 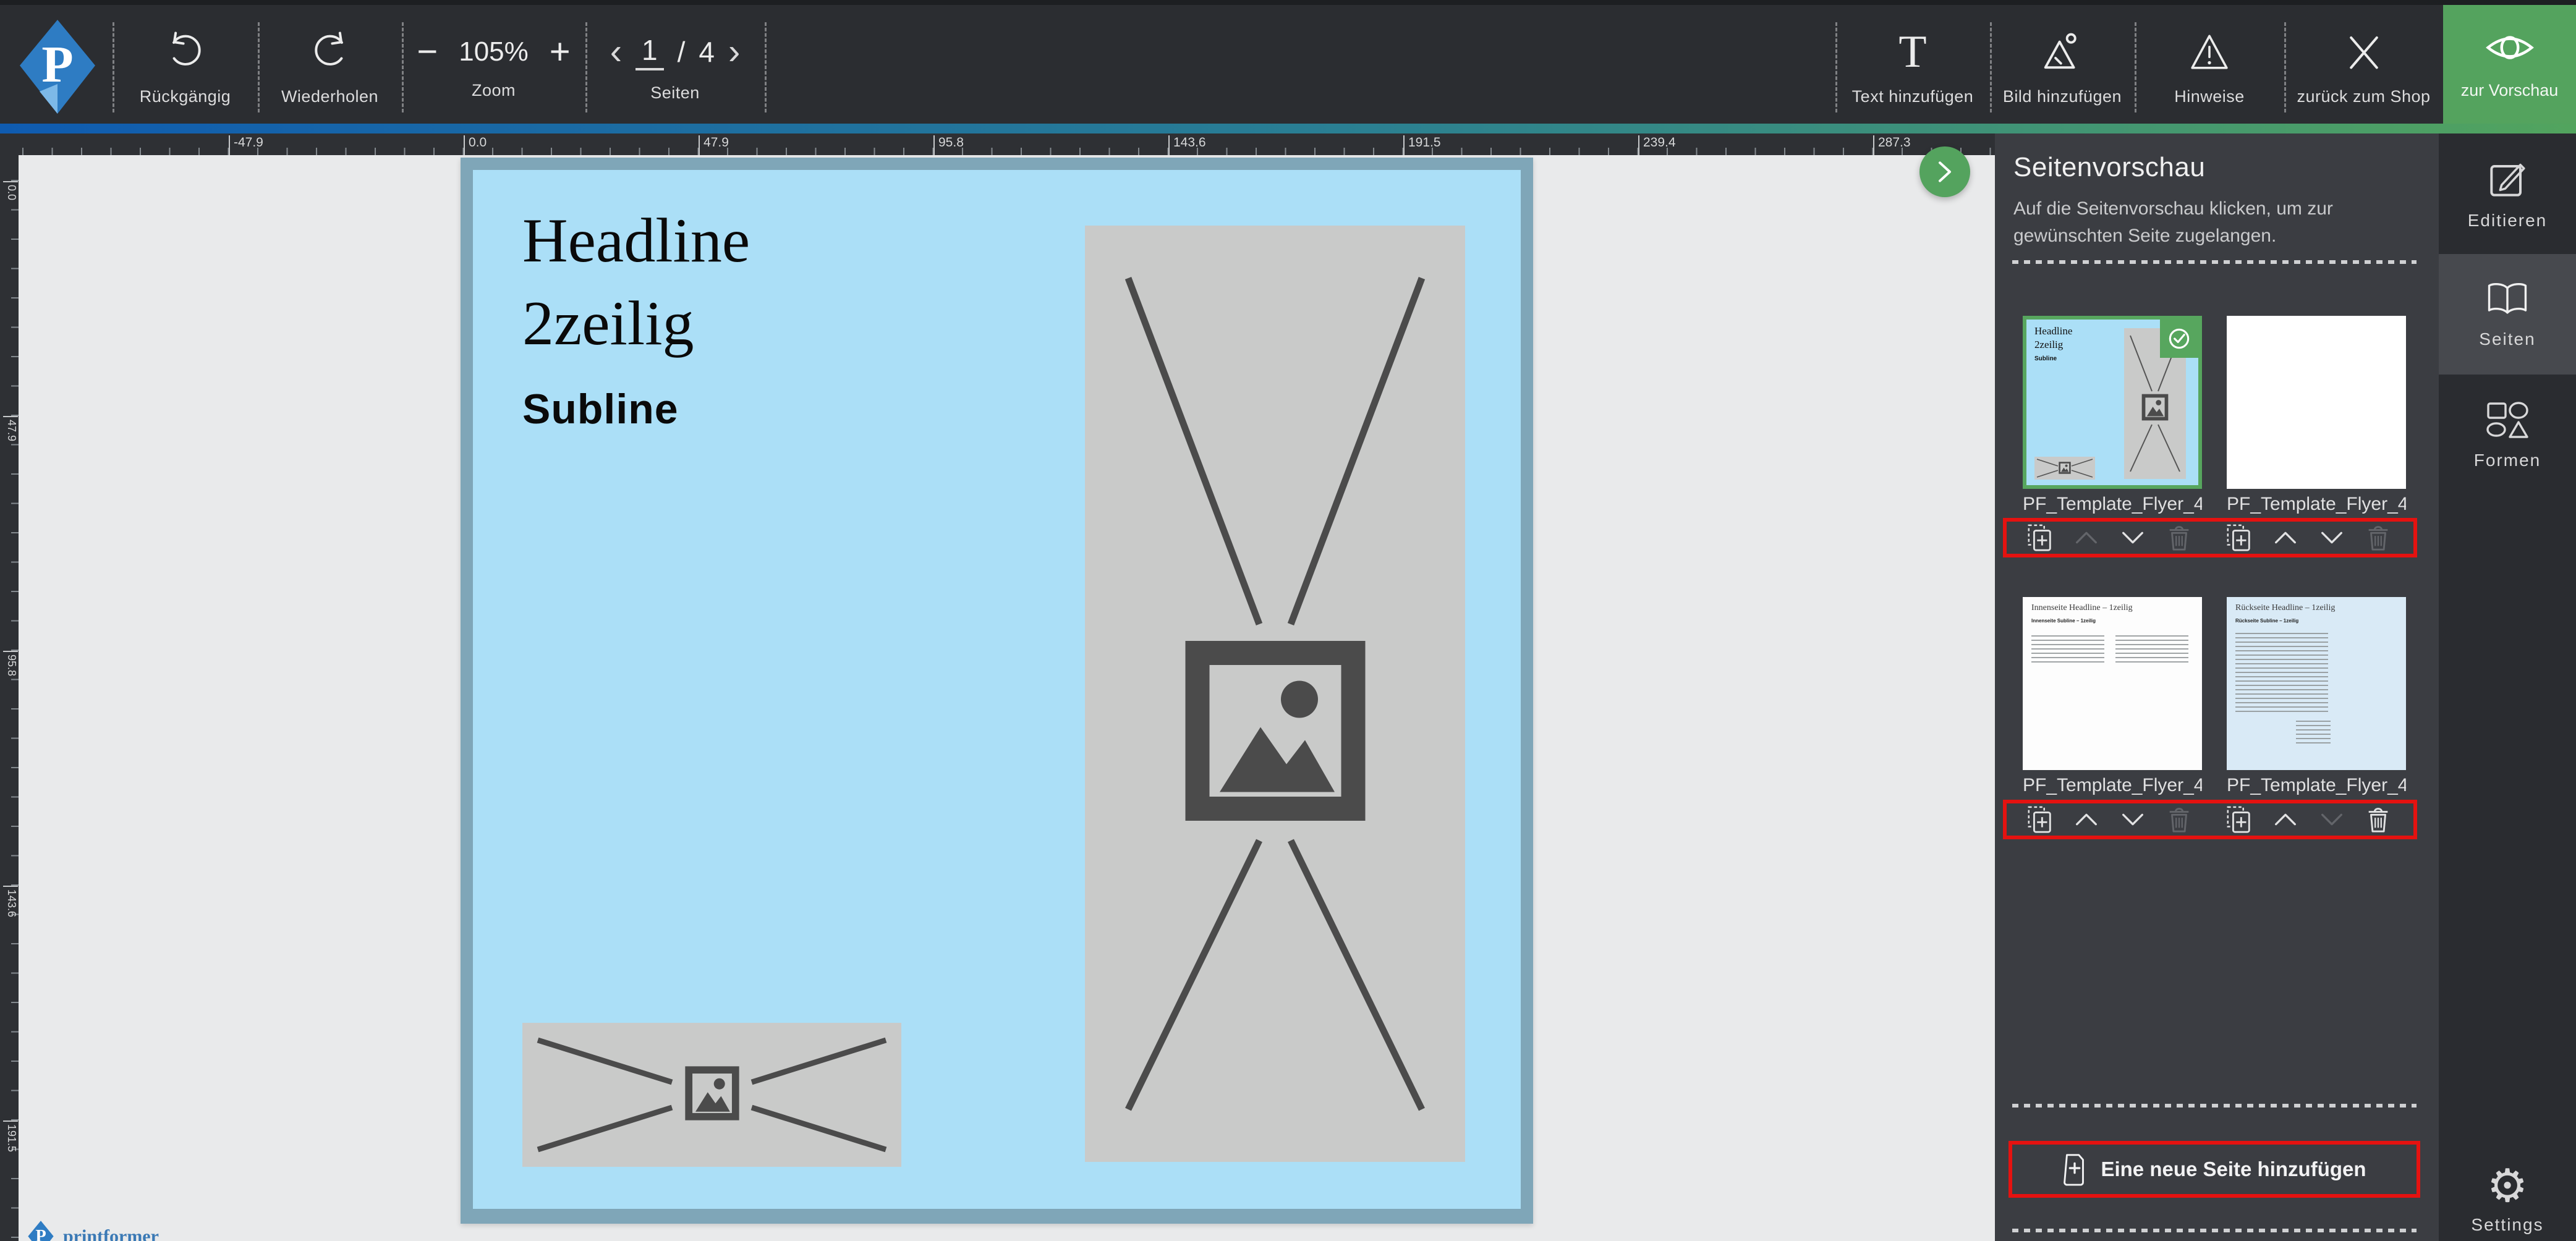 I want to click on close-x-icon, so click(x=2364, y=52).